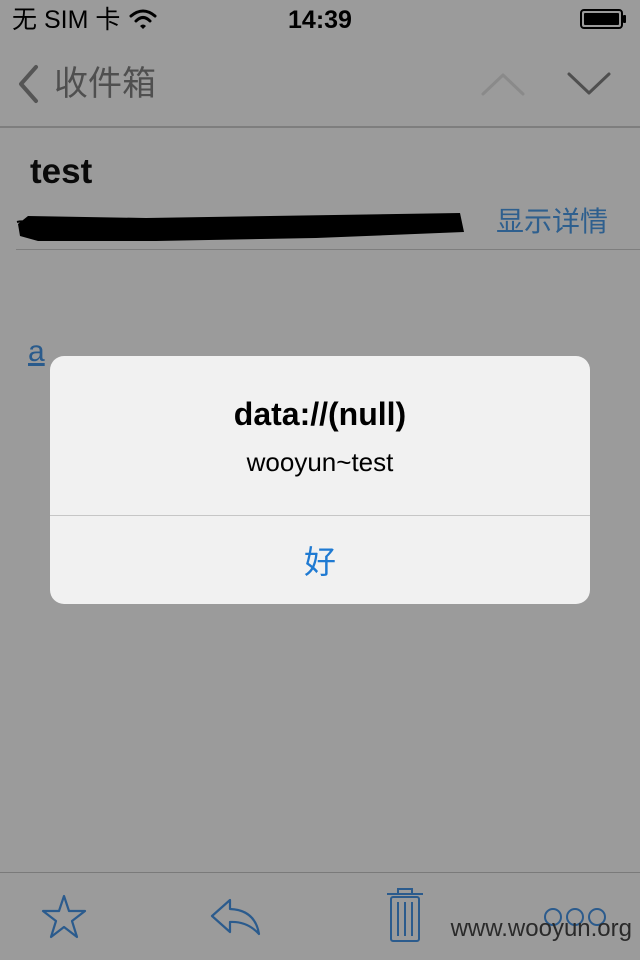 This screenshot has width=640, height=960. I want to click on status-bar: 无 SIM 卡 14:39, so click(320, 20).